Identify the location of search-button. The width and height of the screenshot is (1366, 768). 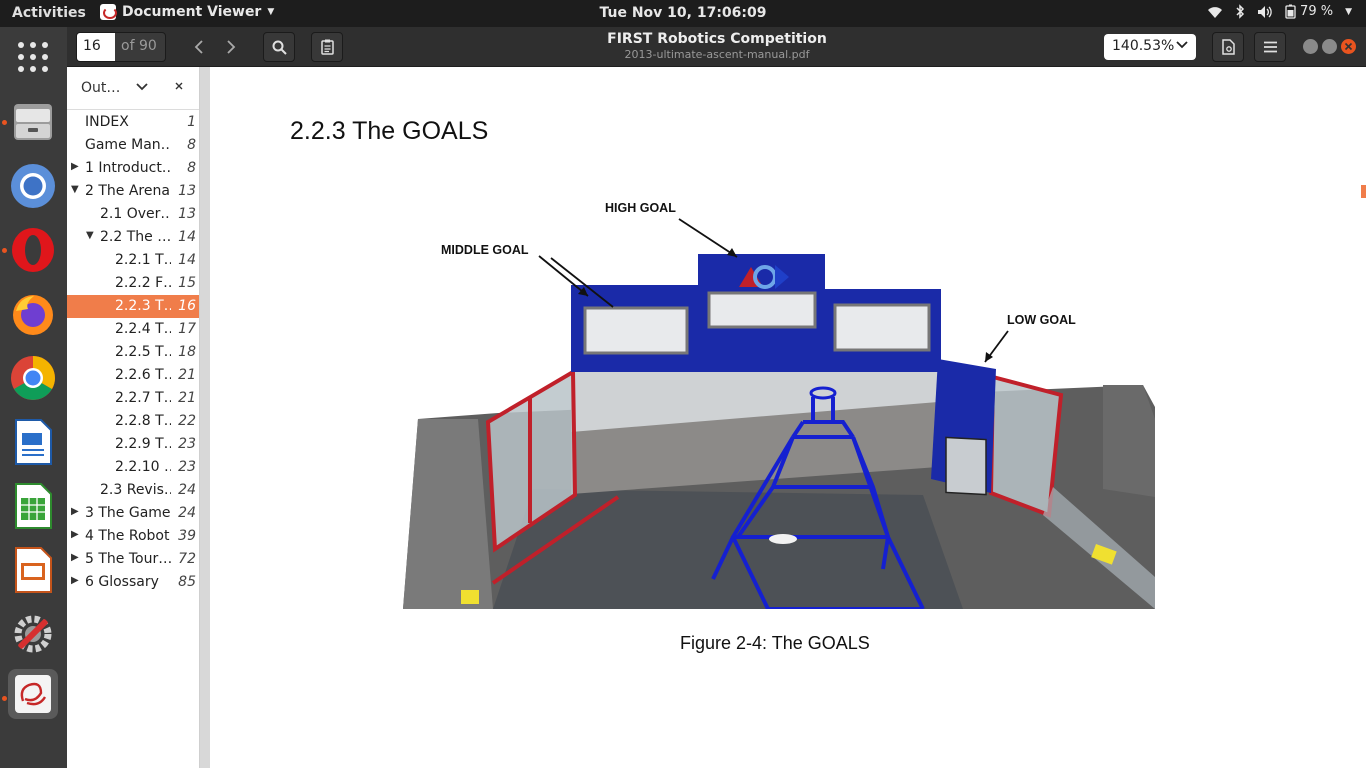
(279, 47).